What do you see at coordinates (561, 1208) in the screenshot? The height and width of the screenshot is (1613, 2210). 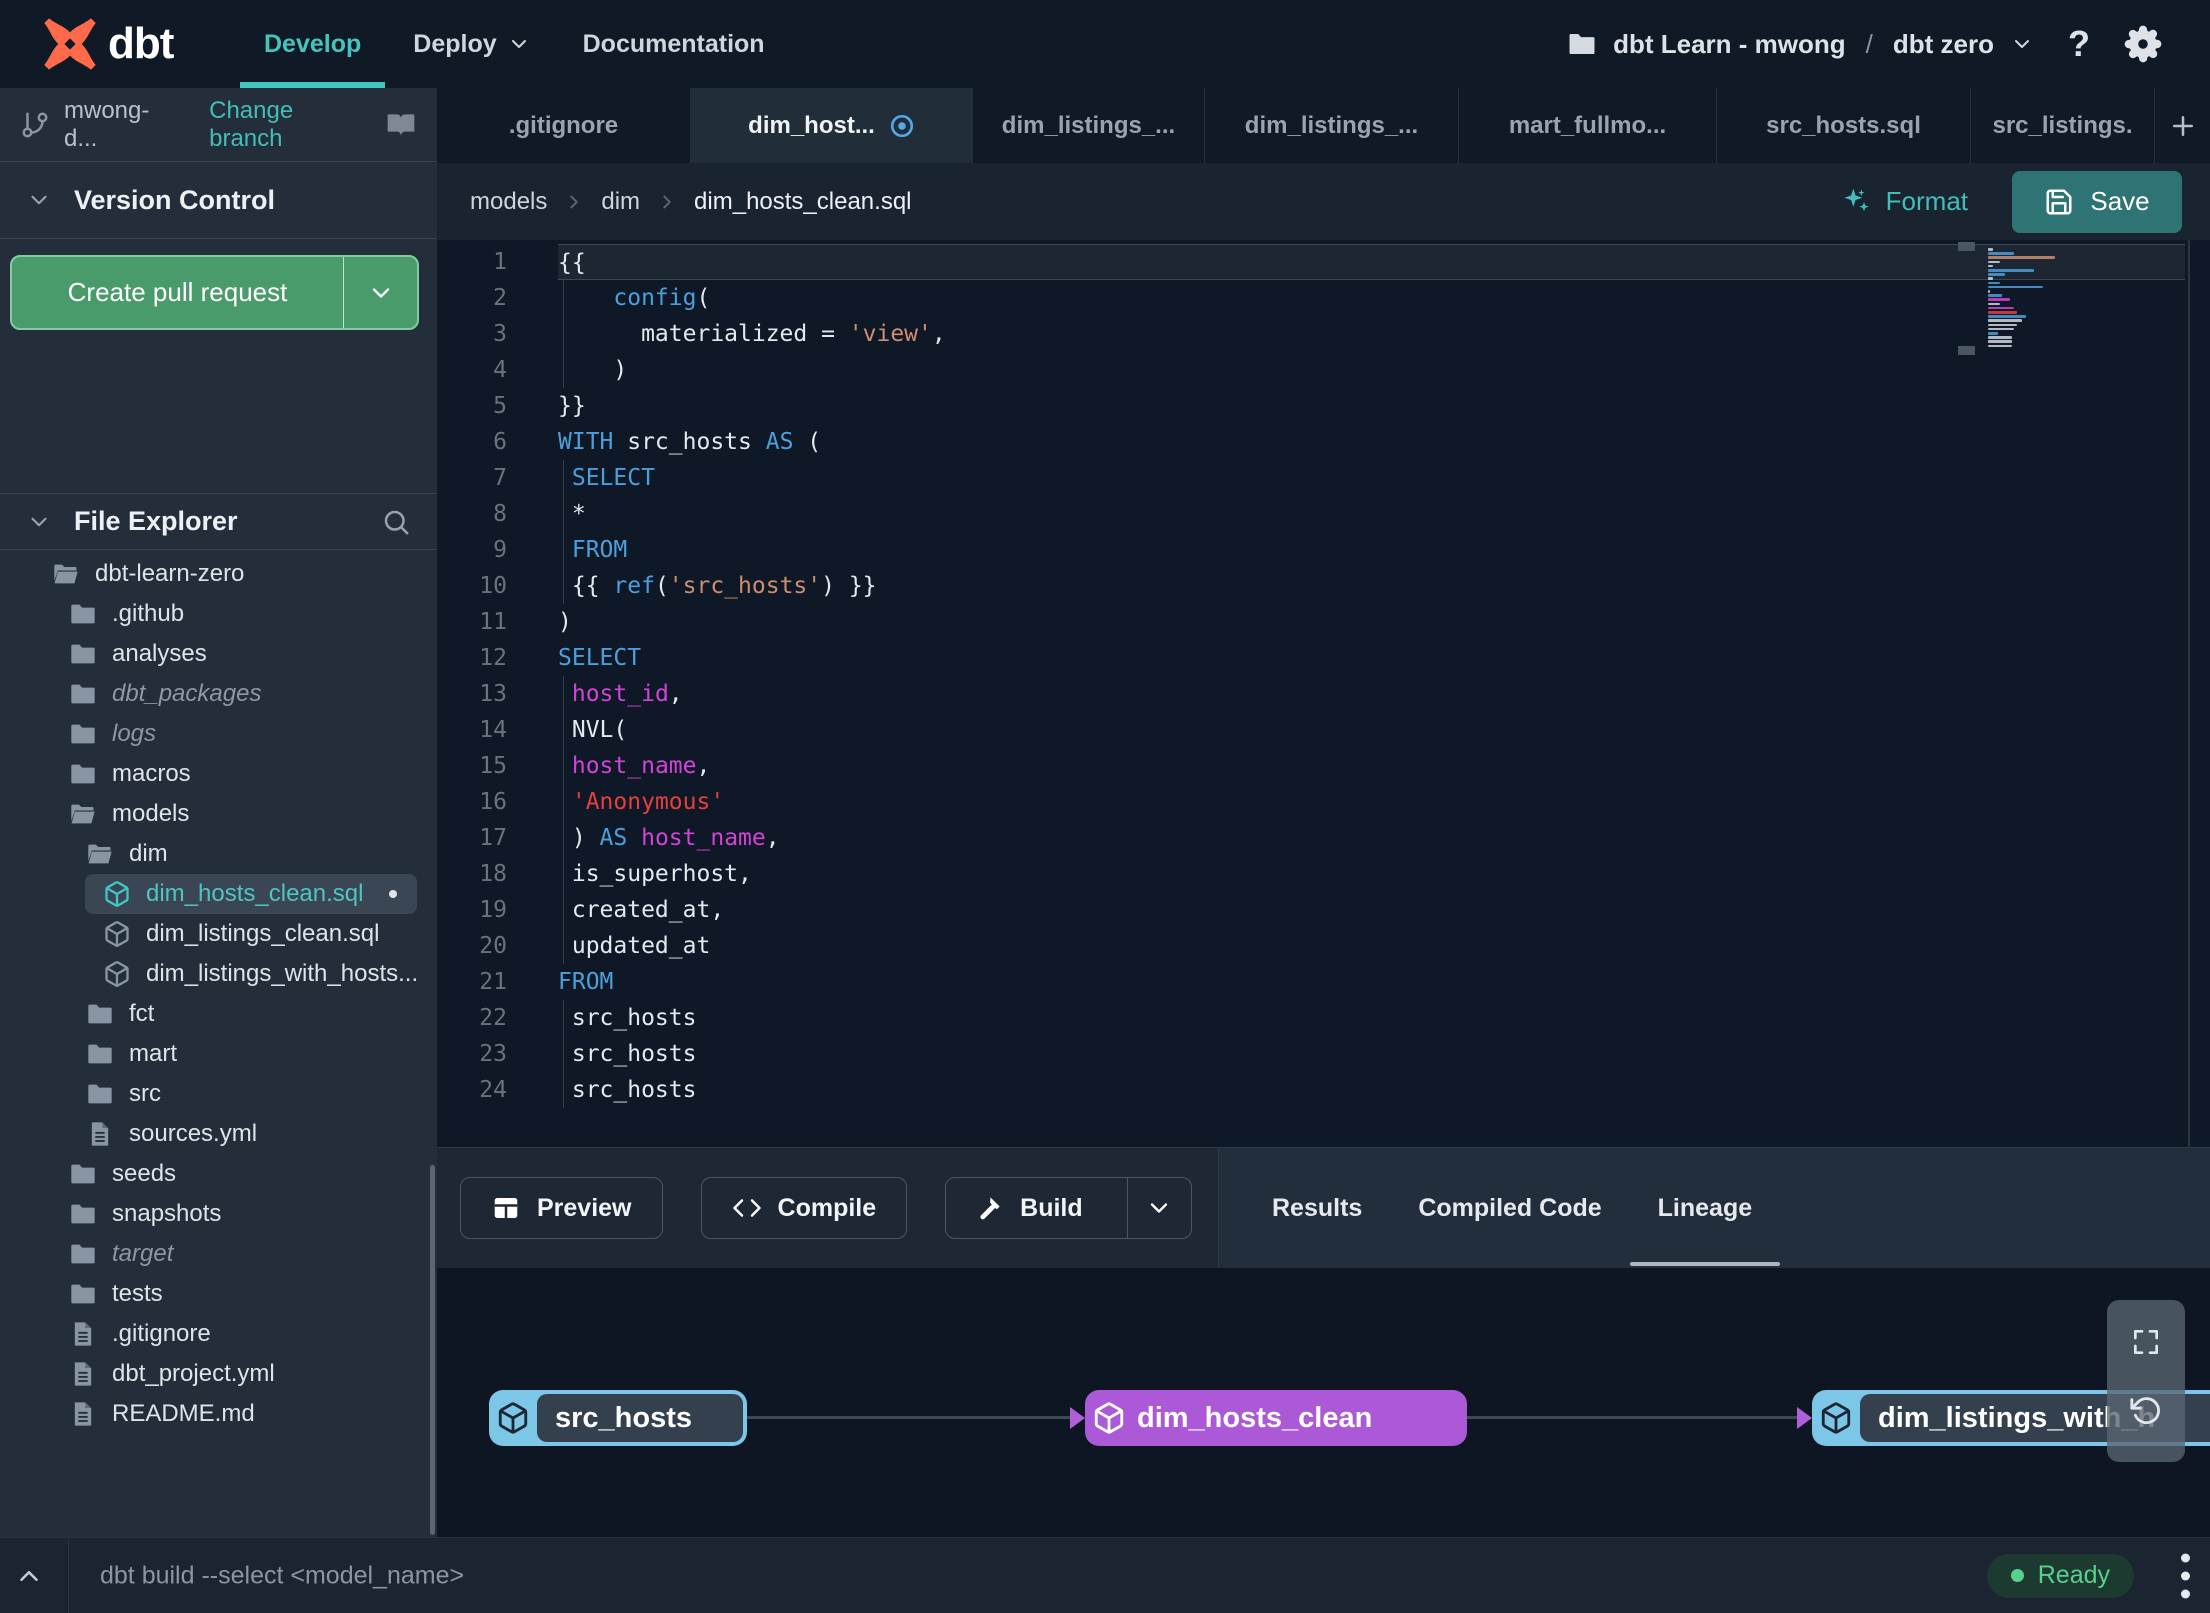 I see `preview-button: Preview` at bounding box center [561, 1208].